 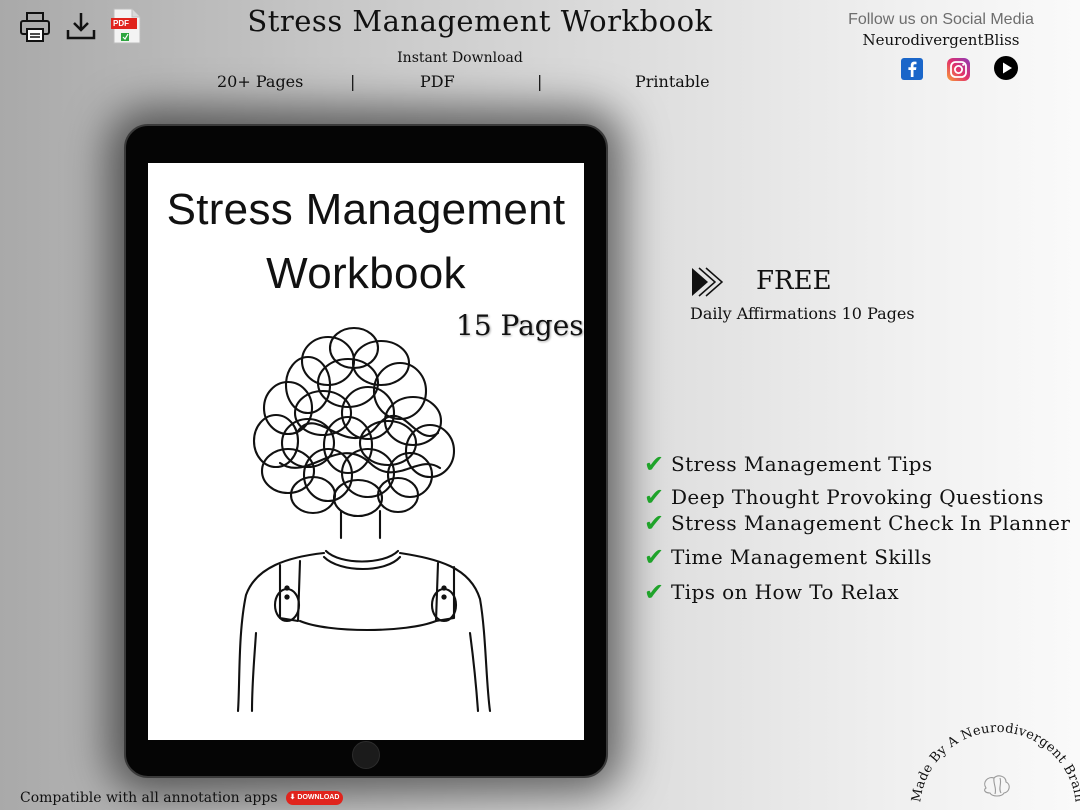 What do you see at coordinates (941, 19) in the screenshot?
I see `follow-us-label: Follow us on Social Media` at bounding box center [941, 19].